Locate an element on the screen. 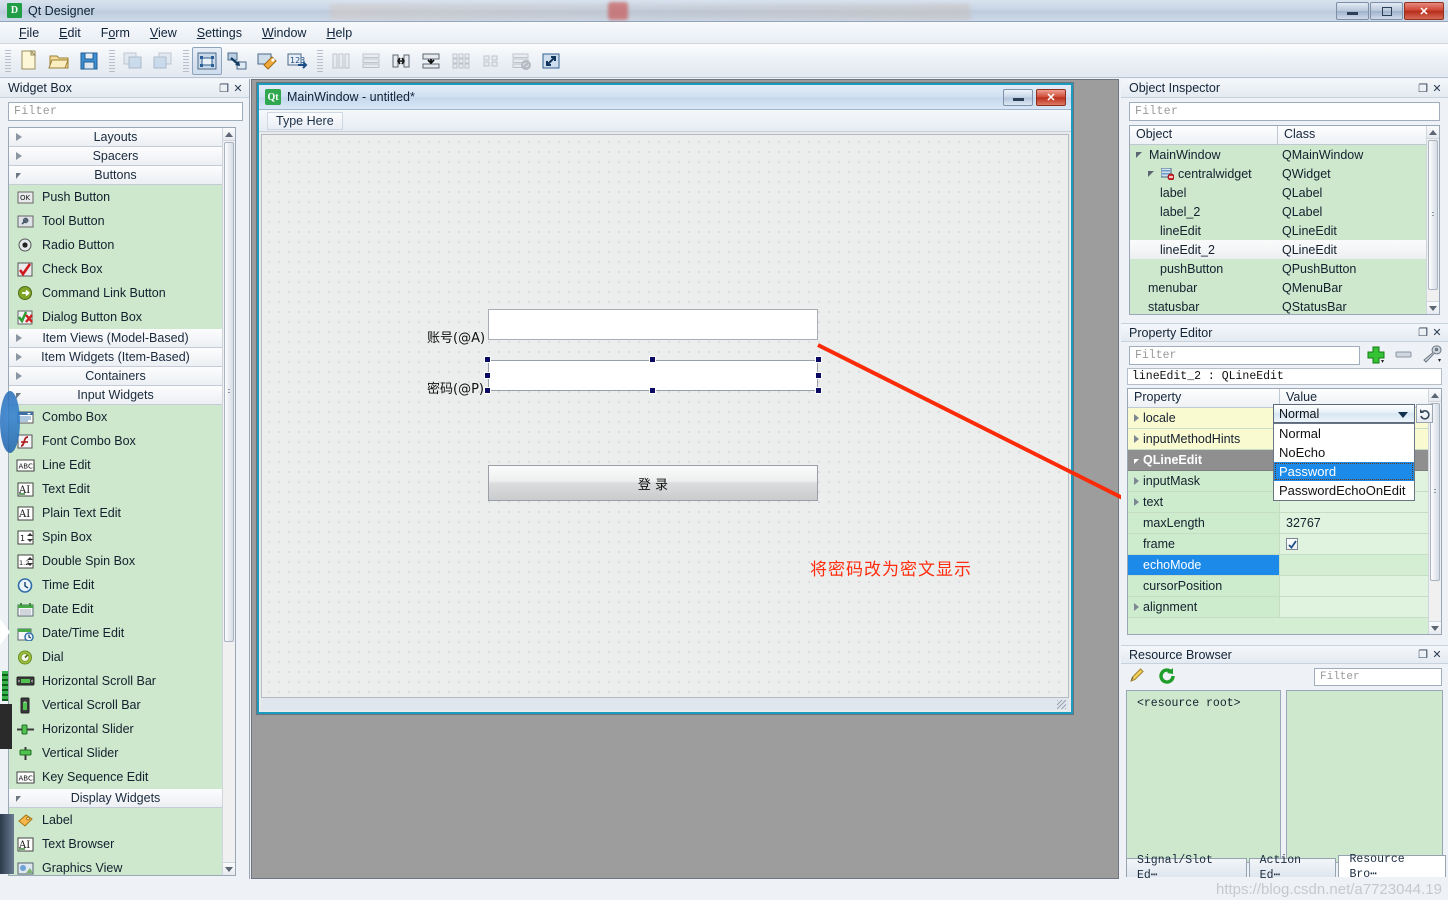 The width and height of the screenshot is (1448, 900). object-inspector-row: pushButton QPushButton is located at coordinates (1284, 268).